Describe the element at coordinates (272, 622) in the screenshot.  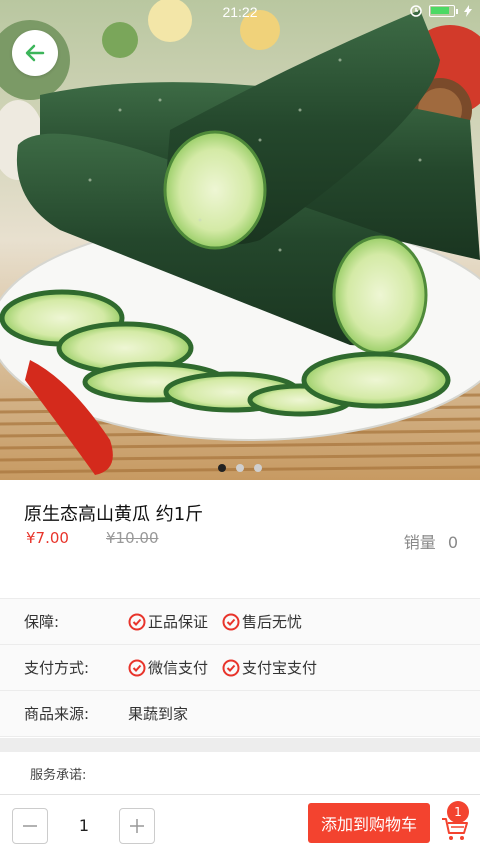
I see `tag-text: 售后无忧` at that location.